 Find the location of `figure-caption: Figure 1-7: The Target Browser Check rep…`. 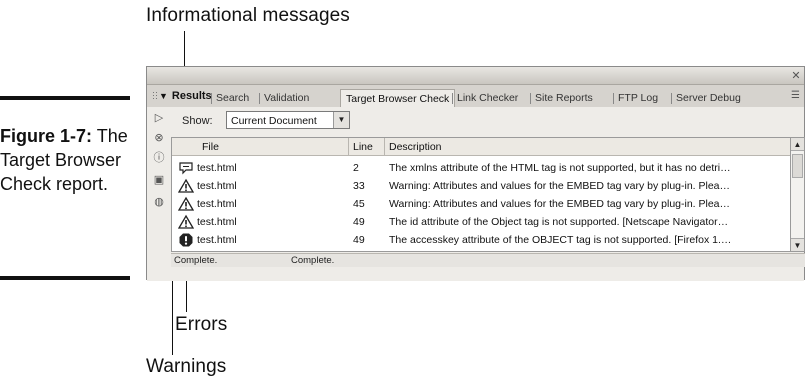

figure-caption: Figure 1-7: The Target Browser Check rep… is located at coordinates (66, 160).